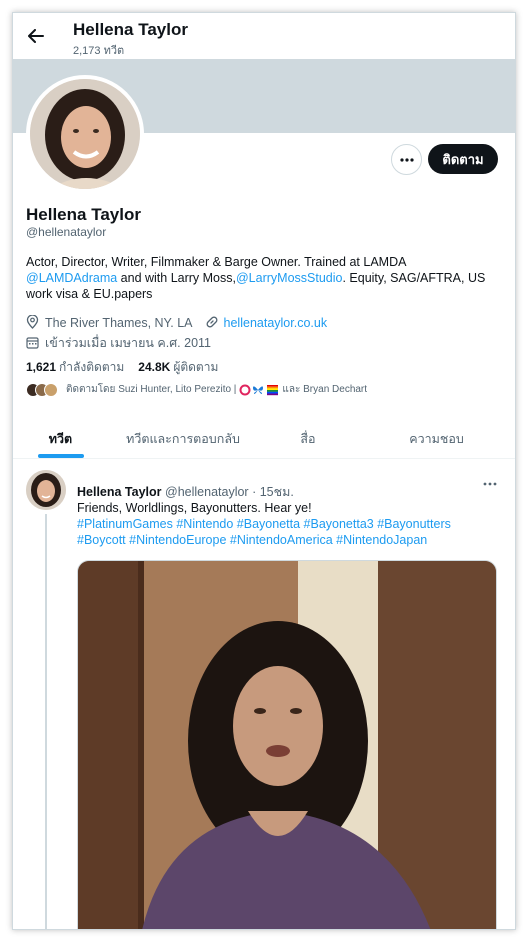  What do you see at coordinates (51, 389) in the screenshot?
I see `avatar` at bounding box center [51, 389].